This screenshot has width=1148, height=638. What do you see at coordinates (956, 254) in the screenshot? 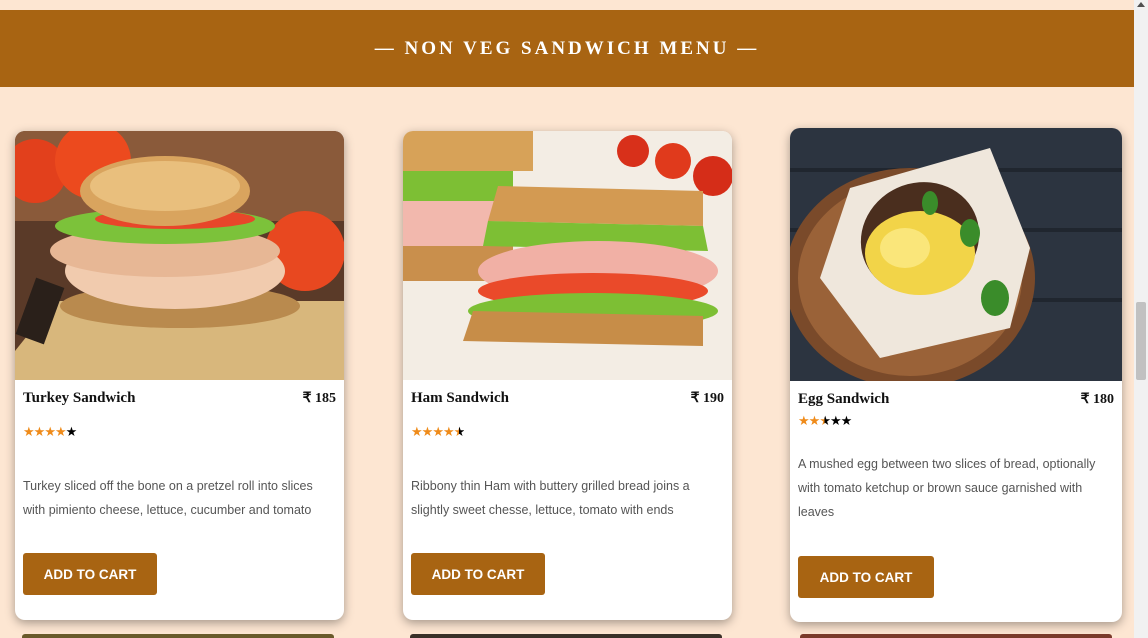
I see `egg-sandwich-image` at bounding box center [956, 254].